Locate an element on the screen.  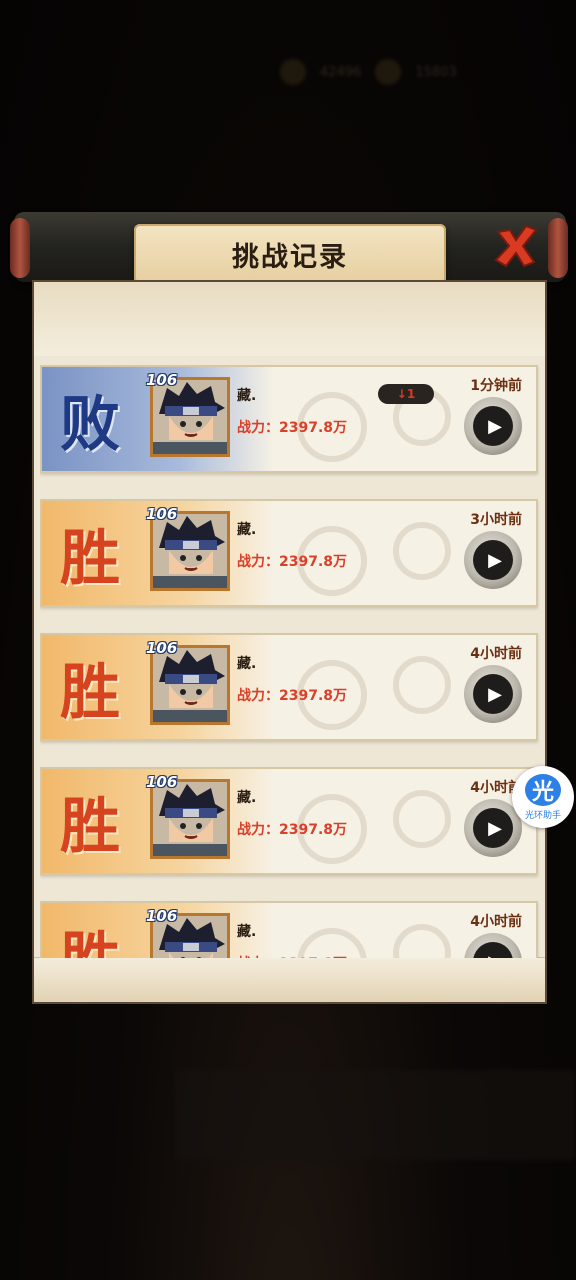
assistant-label: 光环助手 is located at coordinates (542, 815).